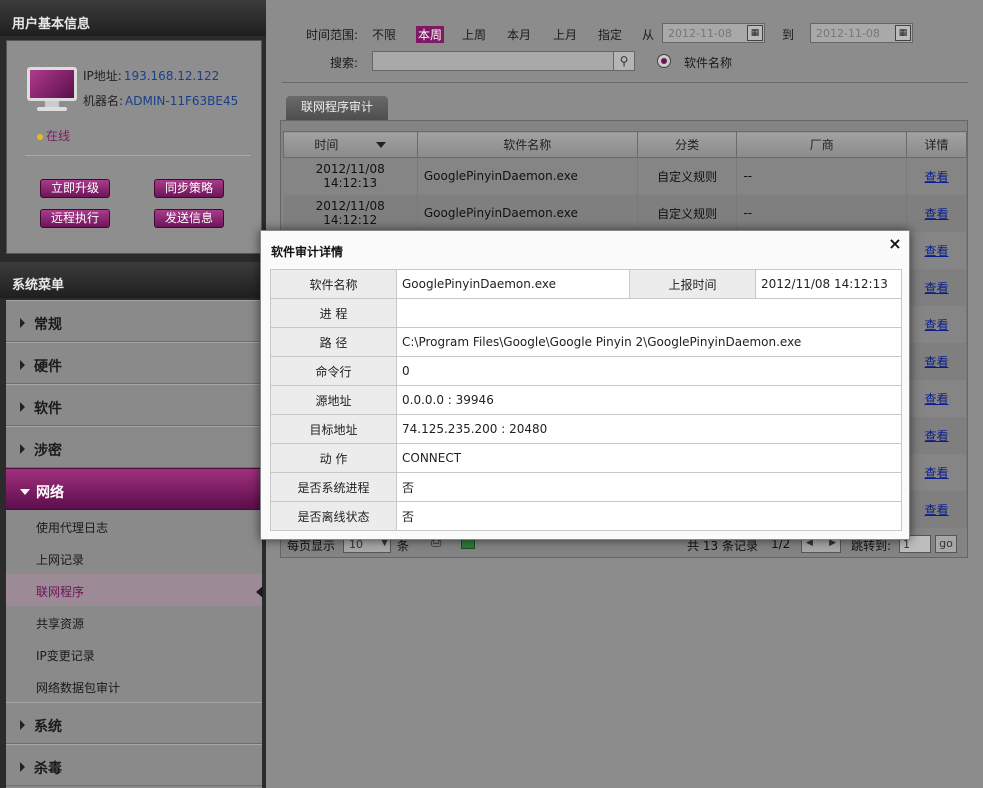 The width and height of the screenshot is (983, 788). I want to click on menu-label: 杀毒, so click(48, 769).